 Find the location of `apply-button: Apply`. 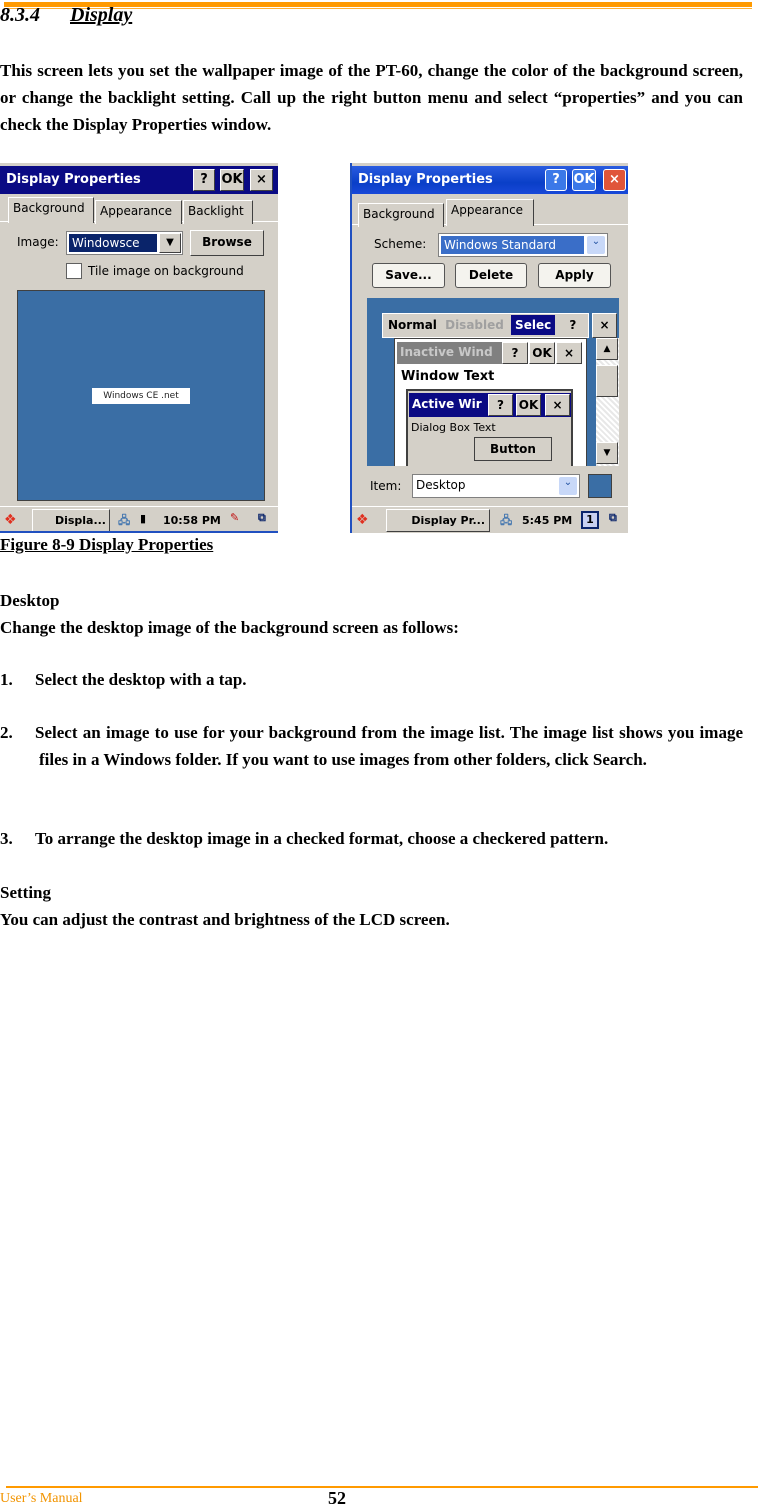

apply-button: Apply is located at coordinates (574, 275).